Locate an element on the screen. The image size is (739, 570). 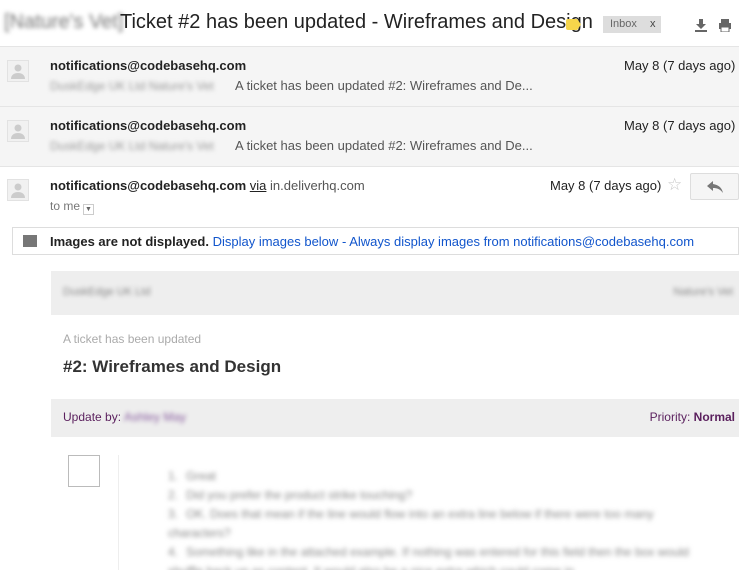
priority: Priority: Normal is located at coordinates (692, 417).